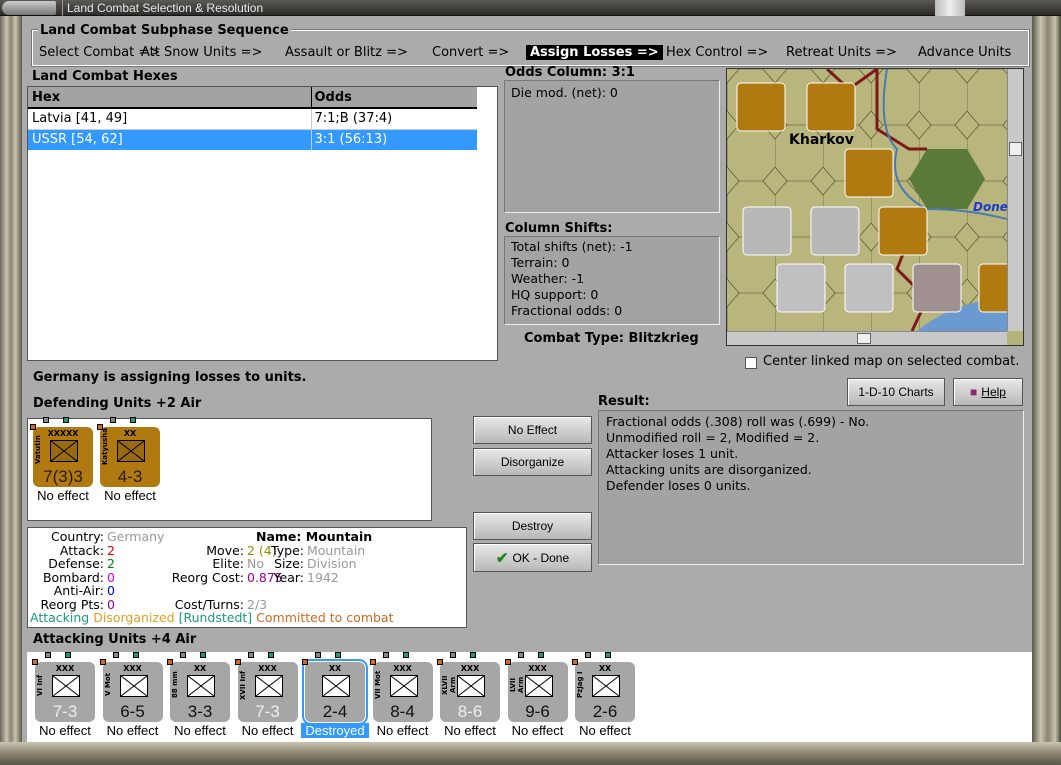 The image size is (1061, 765). I want to click on info-values-right: Mountain Division 1942, so click(336, 564).